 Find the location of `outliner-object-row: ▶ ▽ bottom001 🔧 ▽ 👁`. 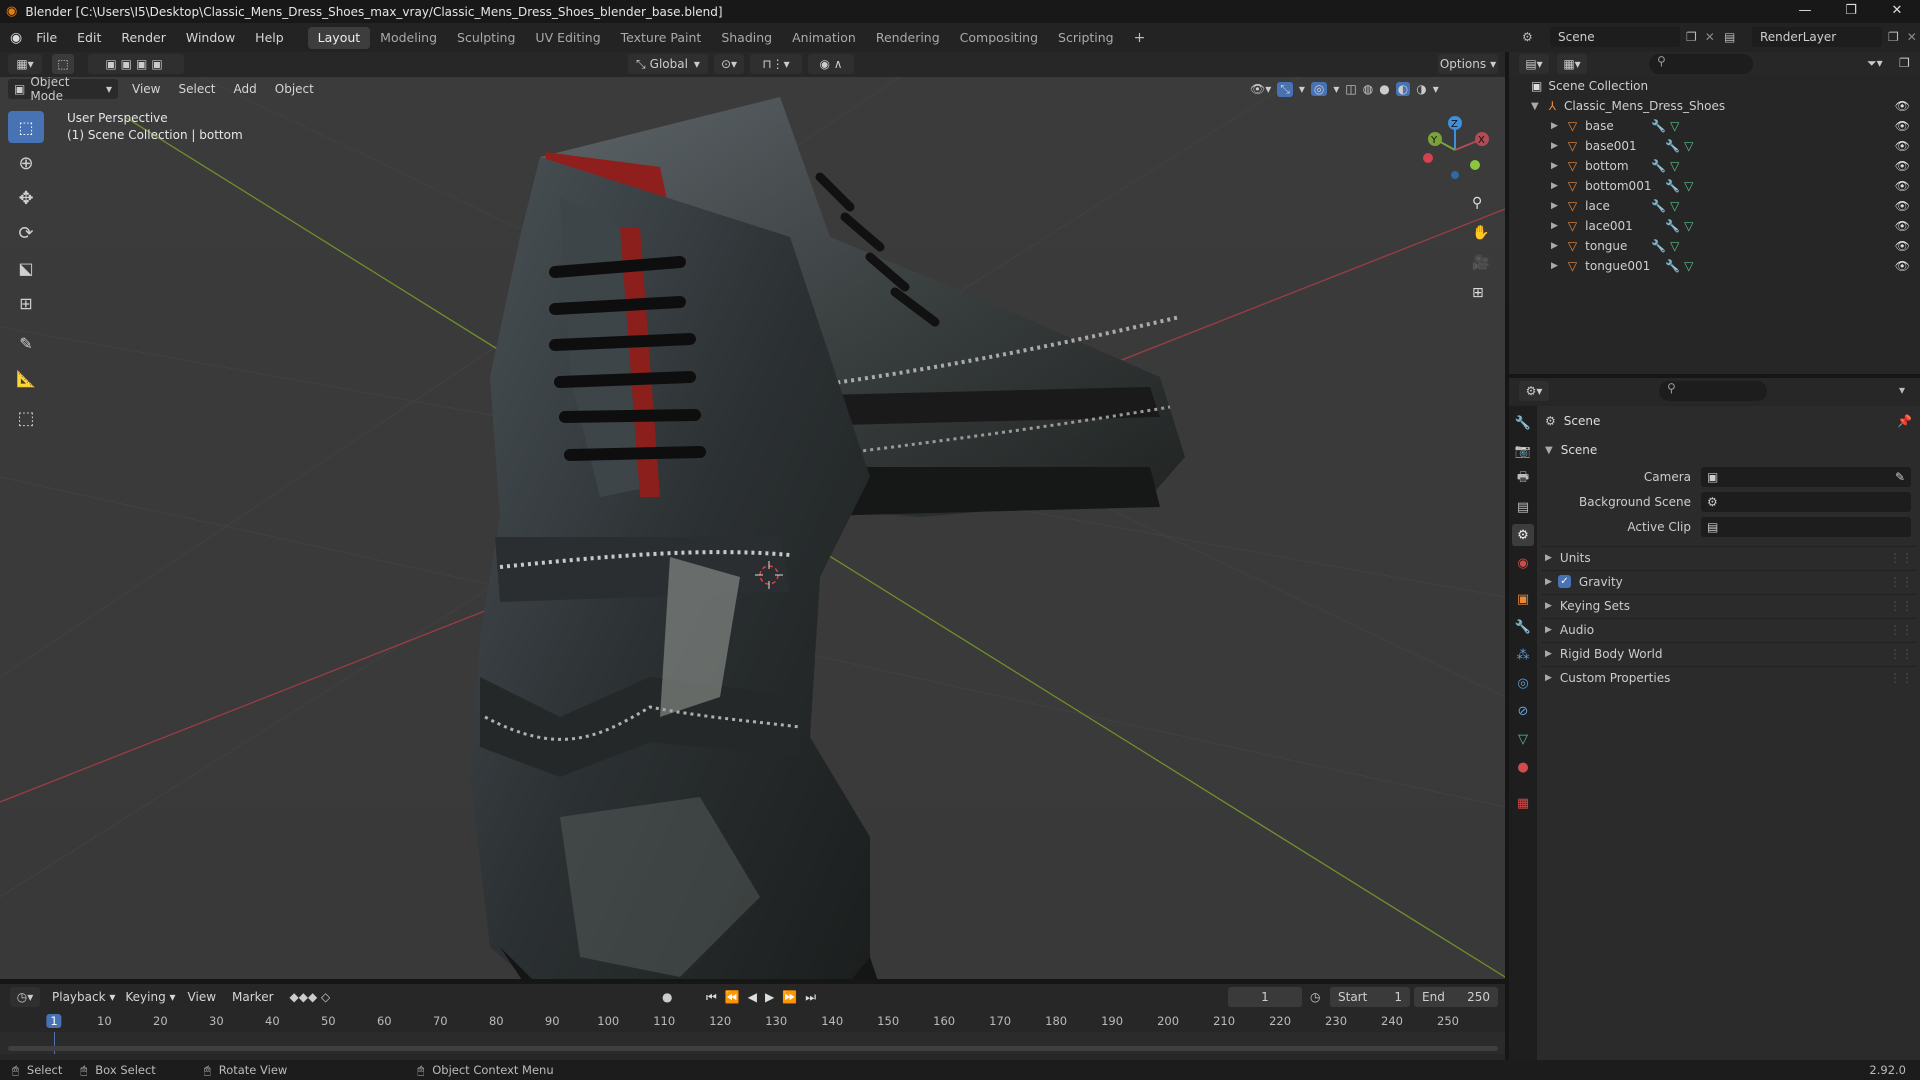

outliner-object-row: ▶ ▽ bottom001 🔧 ▽ 👁 is located at coordinates (1714, 186).